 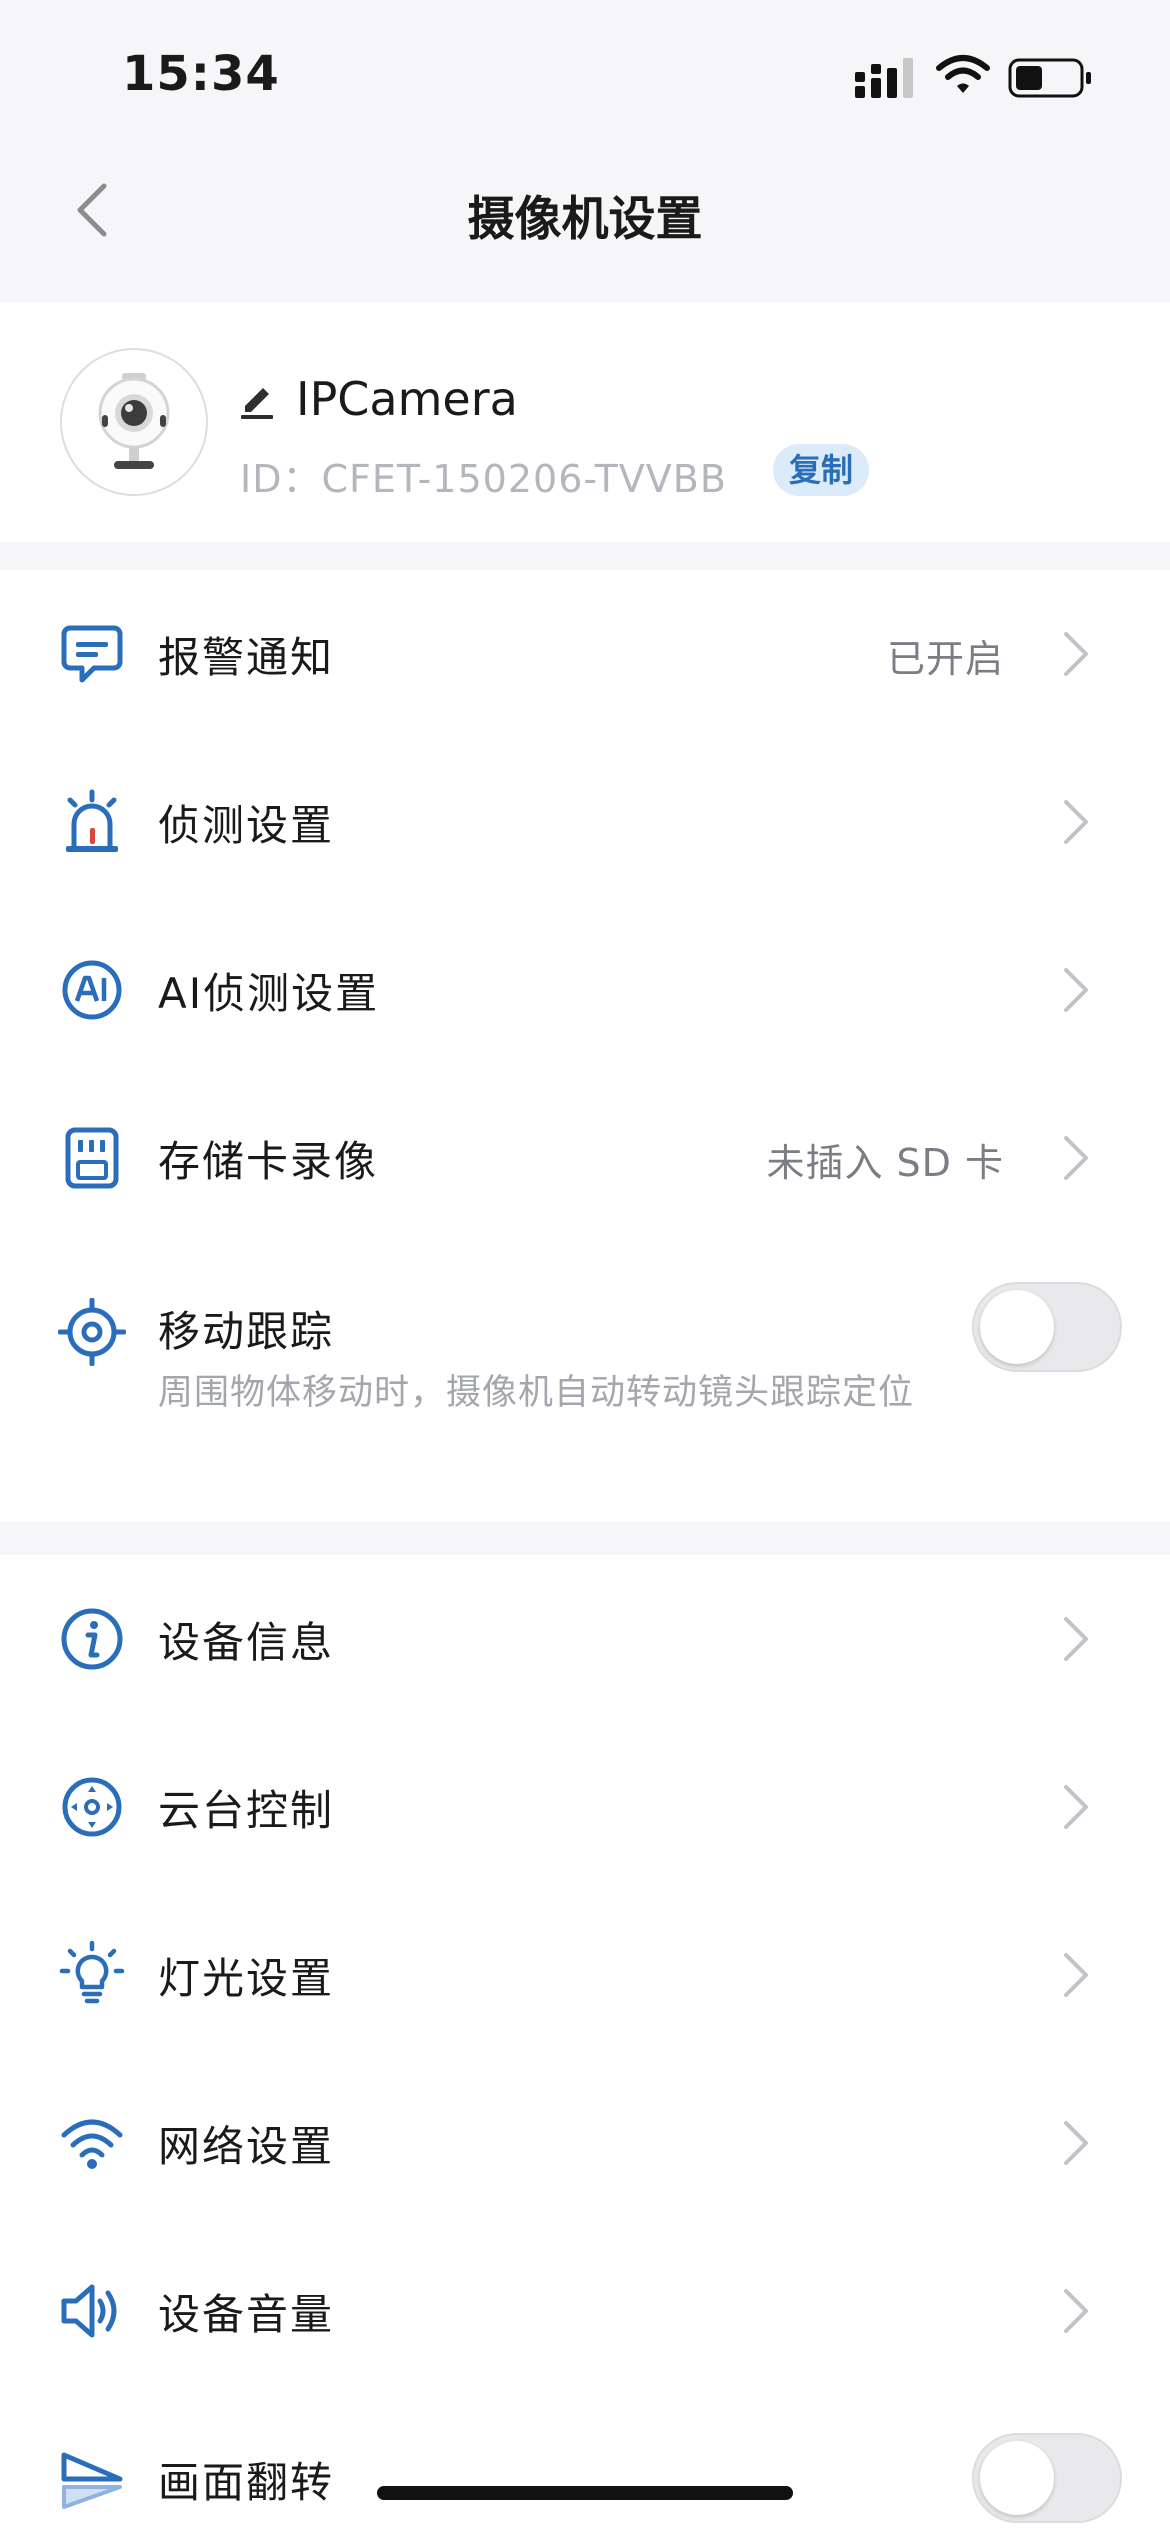 I want to click on ai-badge-icon, so click(x=92, y=990).